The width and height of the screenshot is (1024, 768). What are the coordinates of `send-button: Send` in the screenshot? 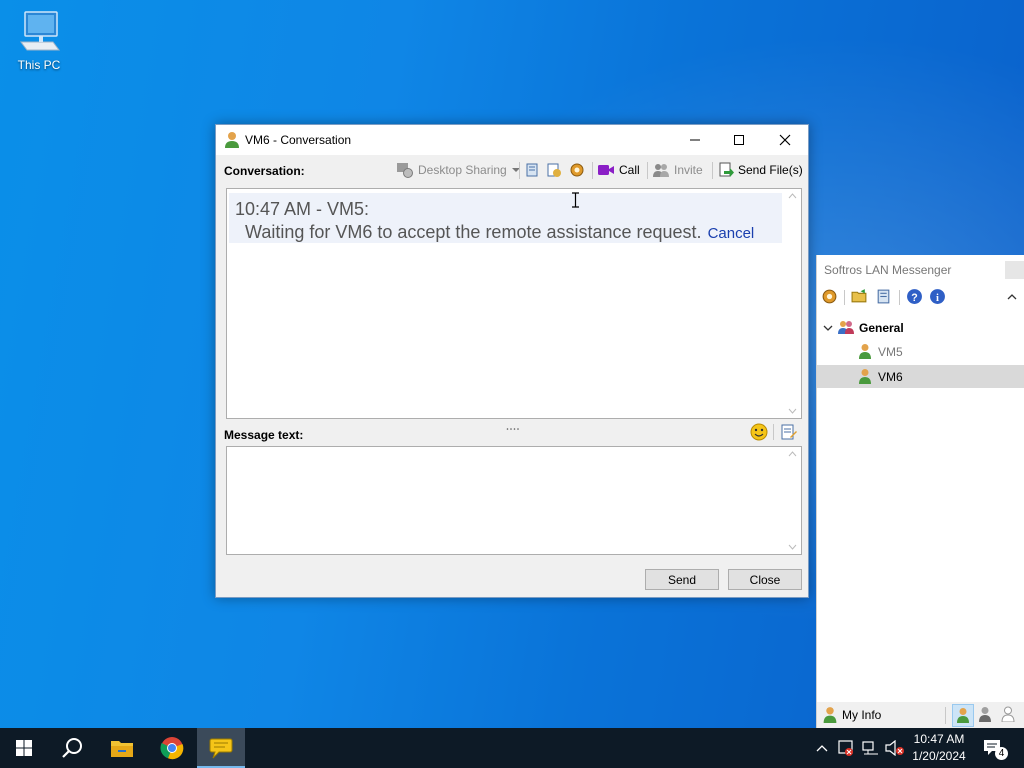 It's located at (682, 579).